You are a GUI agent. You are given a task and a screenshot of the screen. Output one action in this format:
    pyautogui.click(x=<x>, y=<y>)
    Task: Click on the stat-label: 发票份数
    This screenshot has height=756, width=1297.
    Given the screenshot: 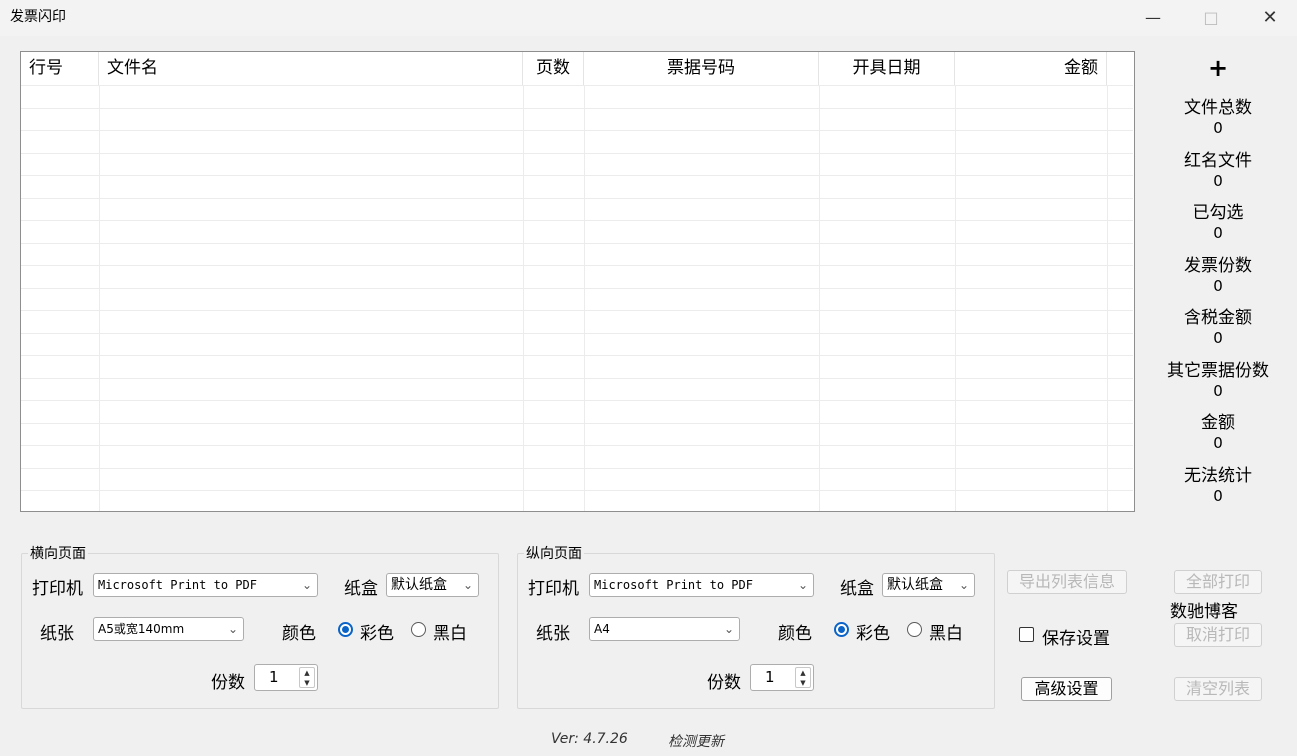 What is the action you would take?
    pyautogui.click(x=1218, y=265)
    